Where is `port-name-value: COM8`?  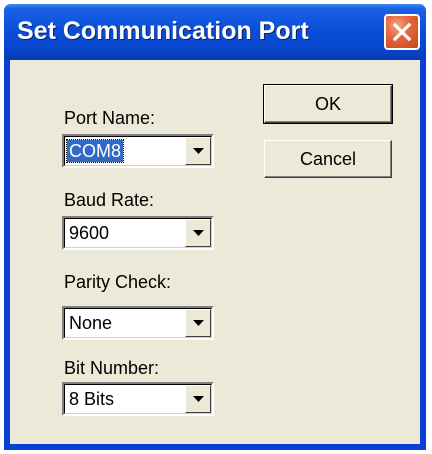 port-name-value: COM8 is located at coordinates (95, 151).